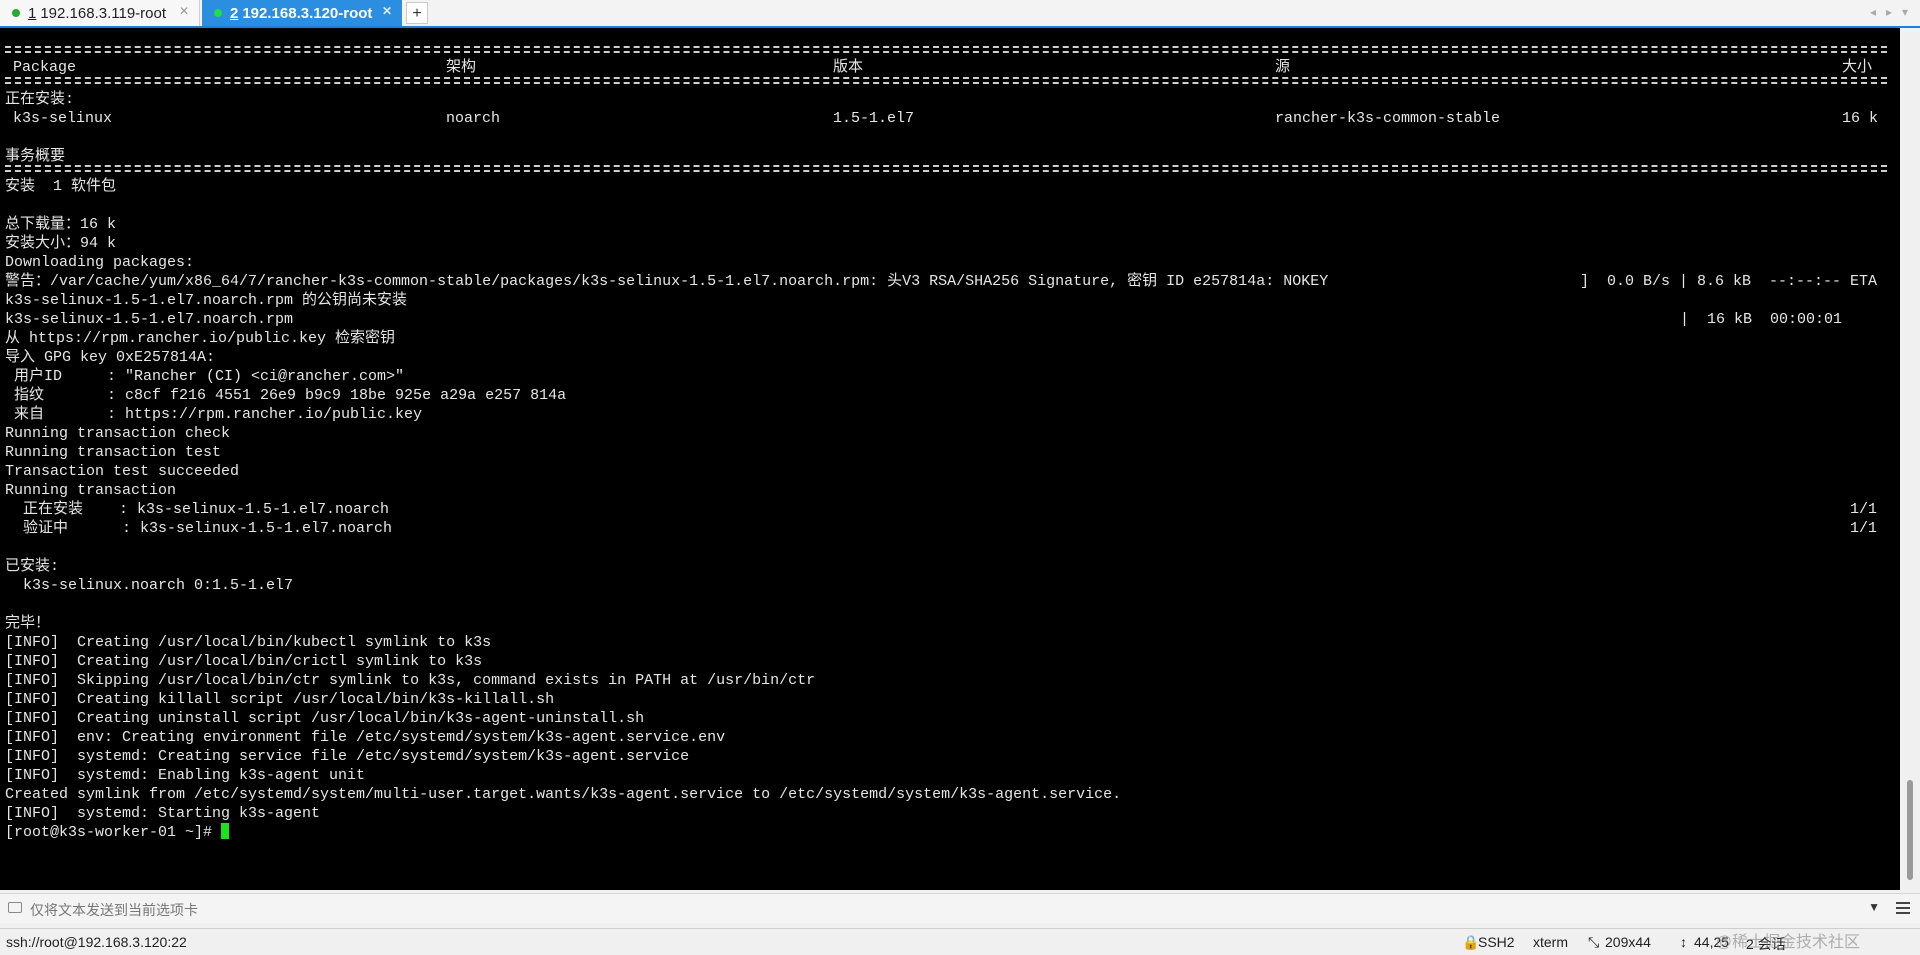 The height and width of the screenshot is (955, 1920). Describe the element at coordinates (61, 186) in the screenshot. I see `install-count: 安装 1 软件包` at that location.